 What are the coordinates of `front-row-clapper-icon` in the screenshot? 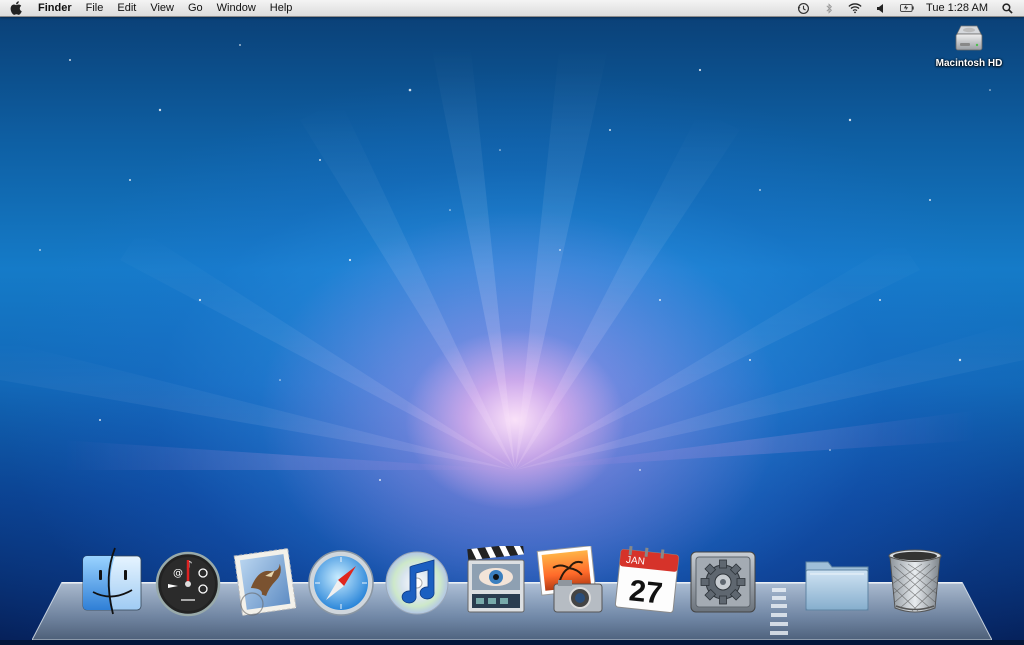 It's located at (496, 579).